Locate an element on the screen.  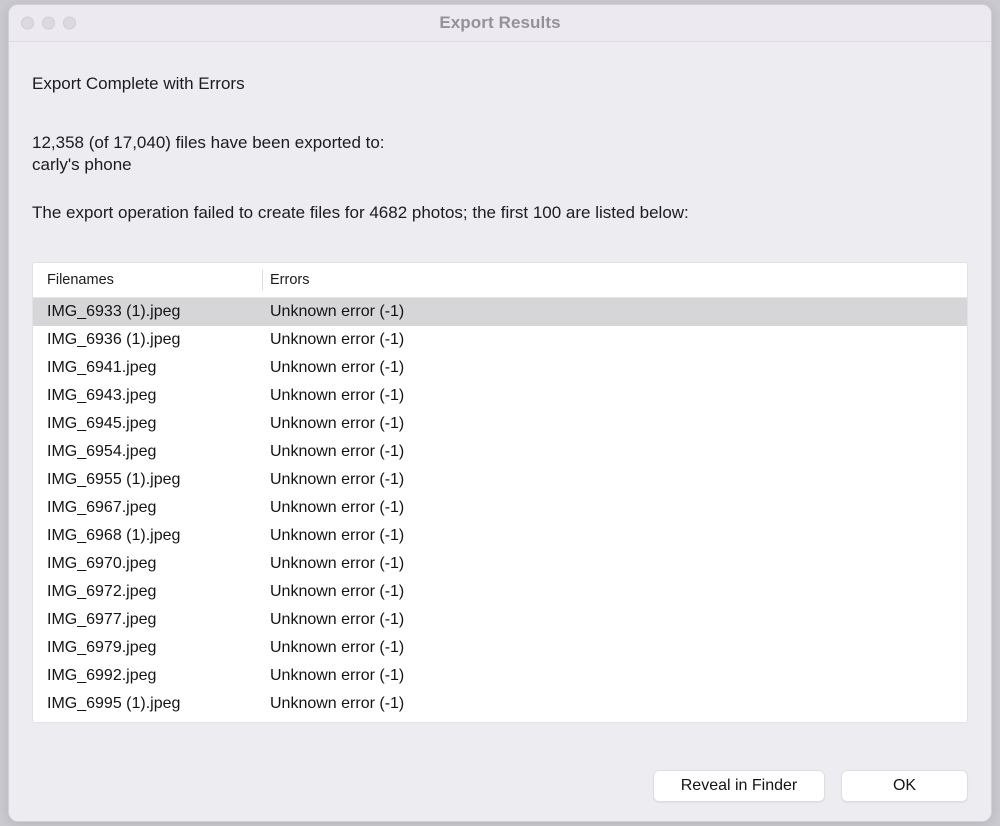
traffic-light-group is located at coordinates (48, 23).